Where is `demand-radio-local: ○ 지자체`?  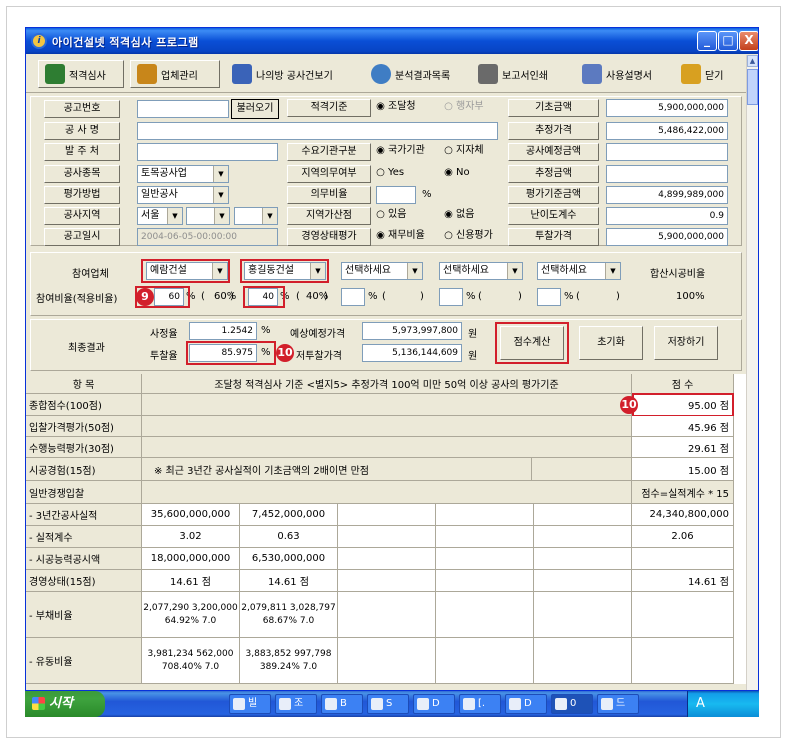 demand-radio-local: ○ 지자체 is located at coordinates (463, 151).